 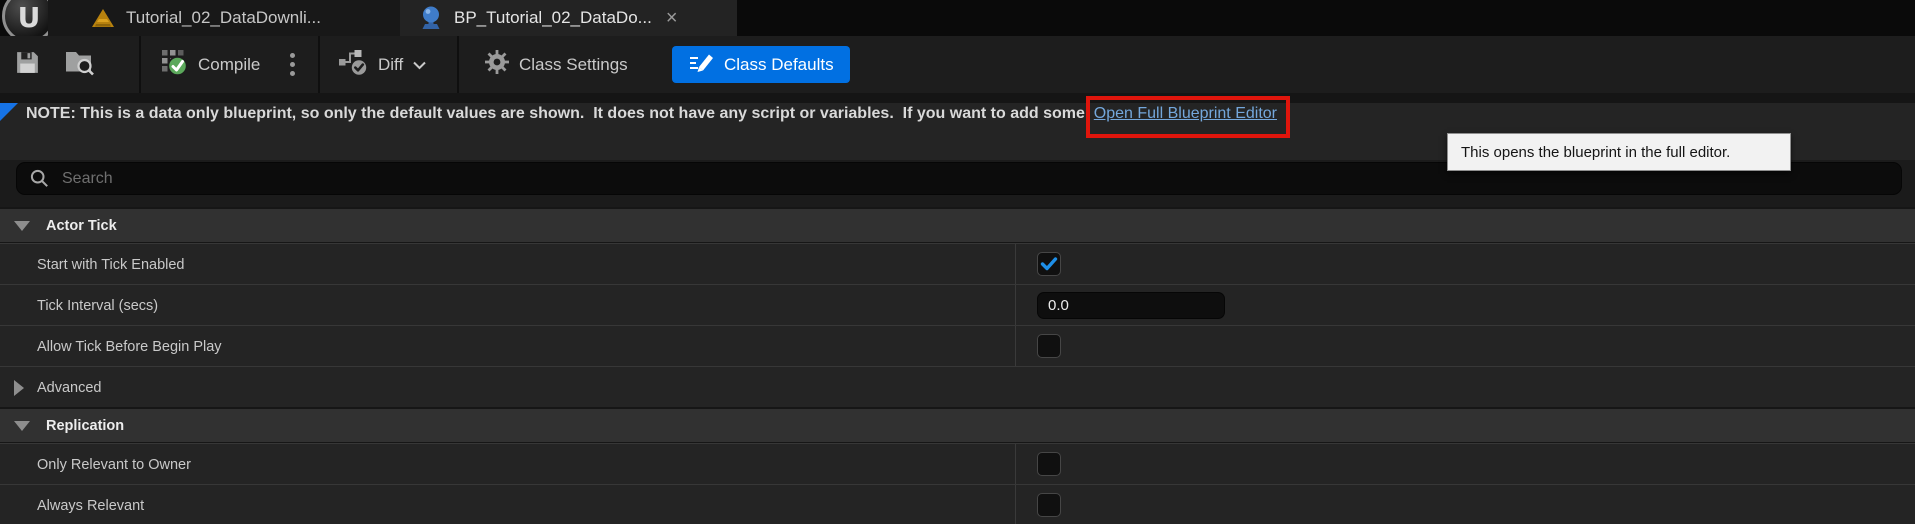 I want to click on save-icon, so click(x=27, y=65).